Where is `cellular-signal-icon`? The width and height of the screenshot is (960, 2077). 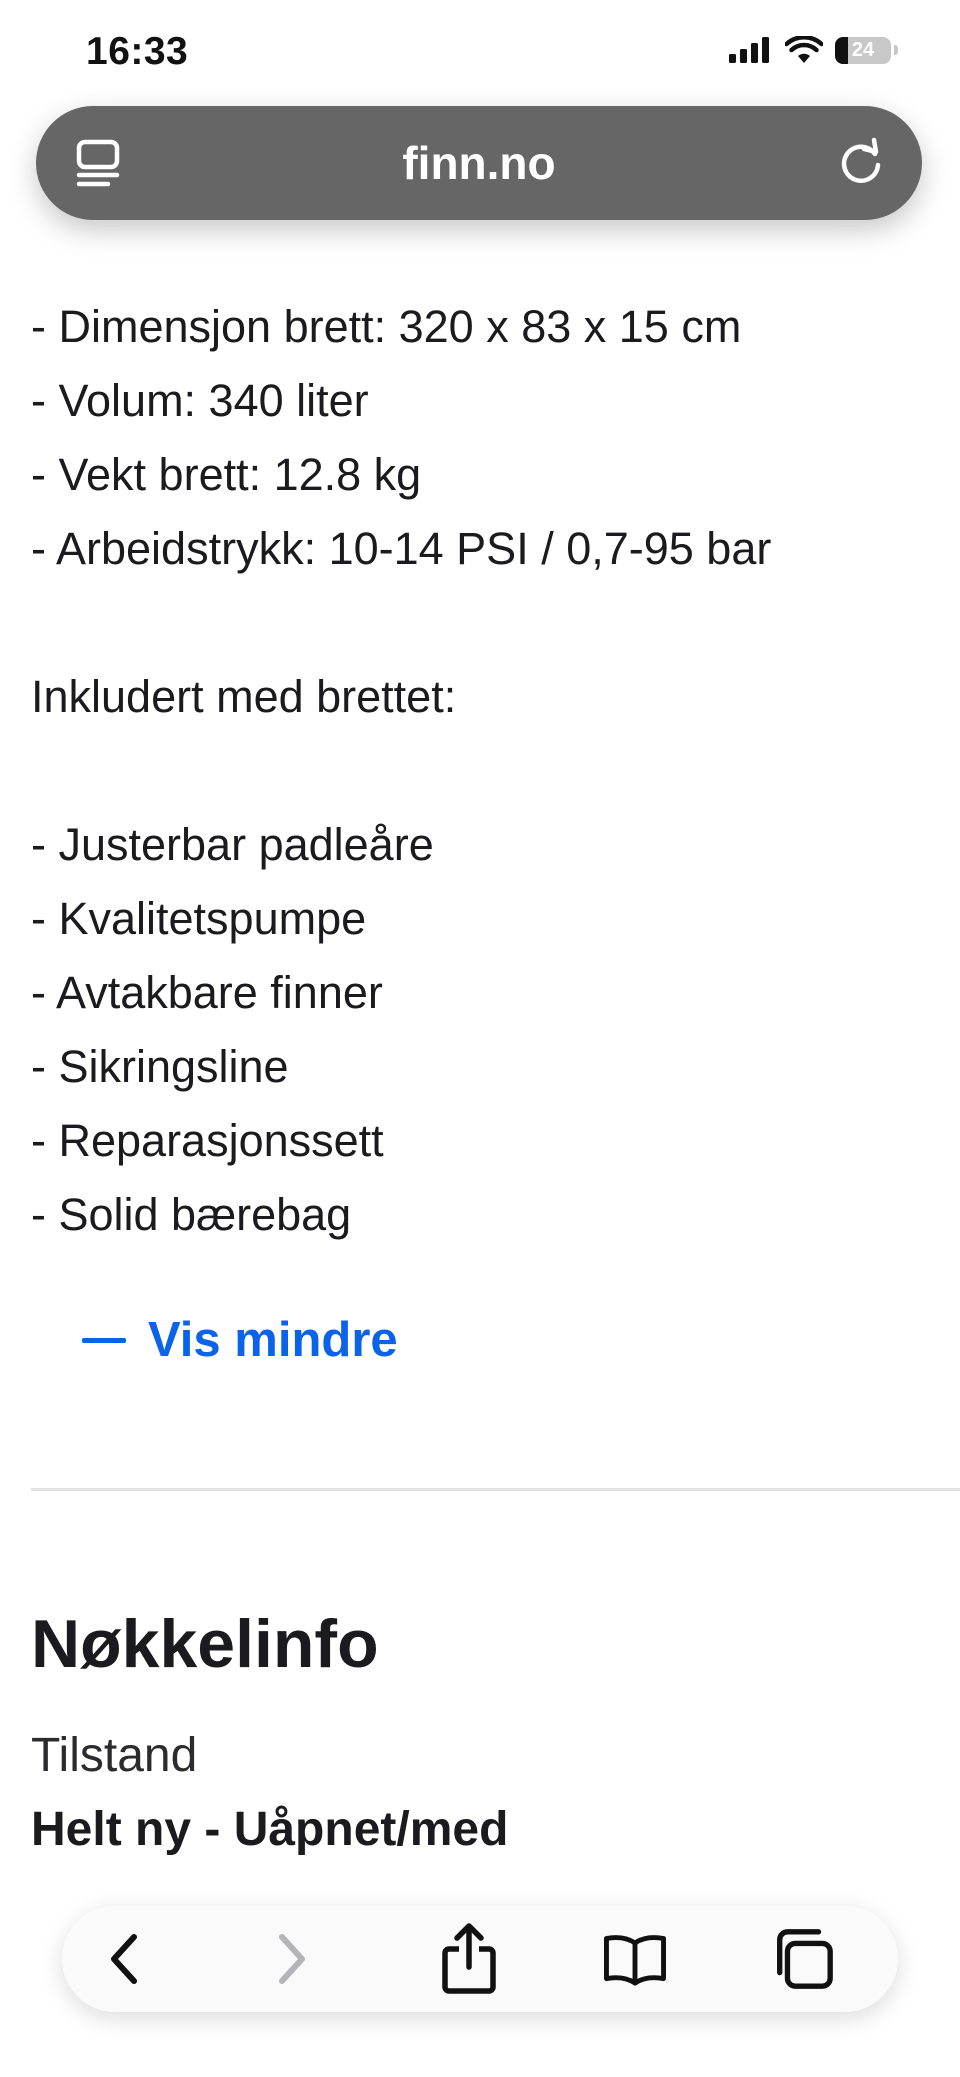 cellular-signal-icon is located at coordinates (749, 50).